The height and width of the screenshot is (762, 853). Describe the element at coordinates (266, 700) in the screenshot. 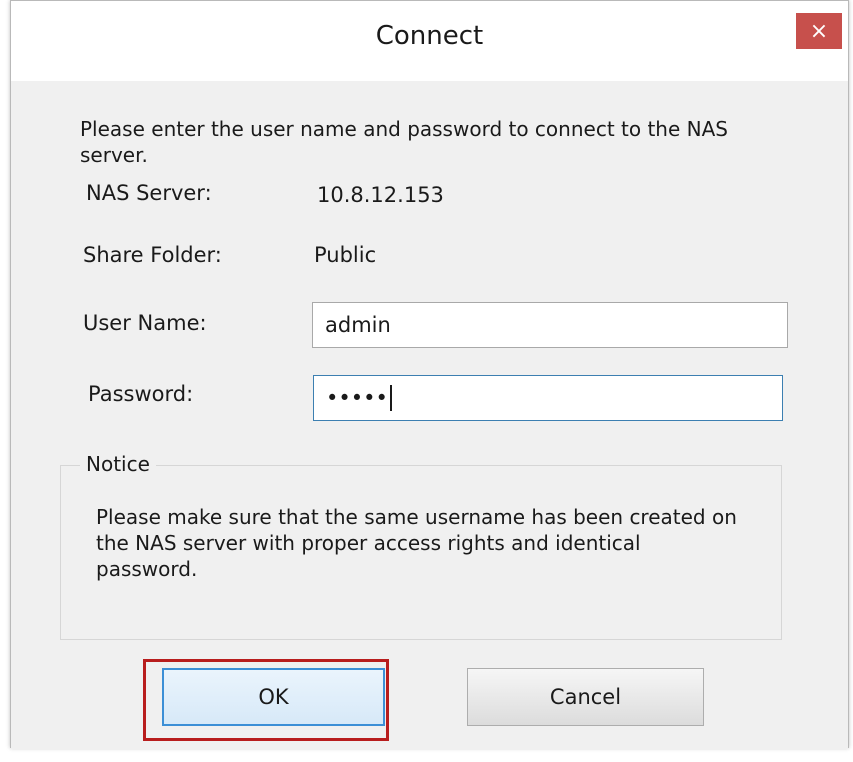

I see `ok-highlight-box` at that location.